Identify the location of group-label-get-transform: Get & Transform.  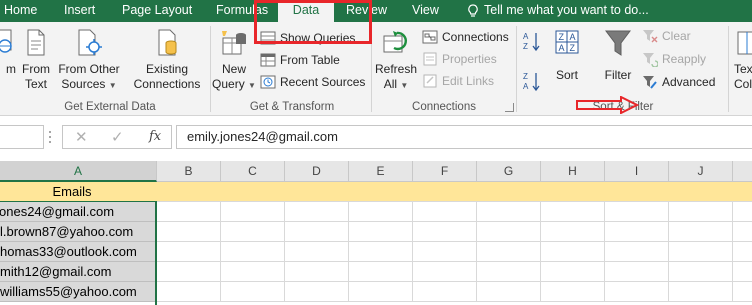
(292, 107).